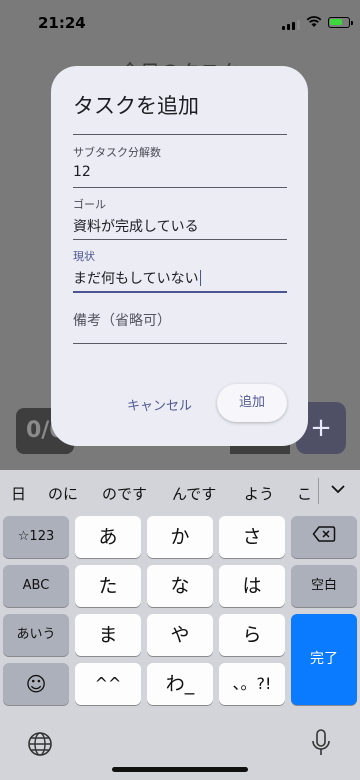 This screenshot has height=780, width=360. What do you see at coordinates (62, 23) in the screenshot?
I see `status-time: 21:24` at bounding box center [62, 23].